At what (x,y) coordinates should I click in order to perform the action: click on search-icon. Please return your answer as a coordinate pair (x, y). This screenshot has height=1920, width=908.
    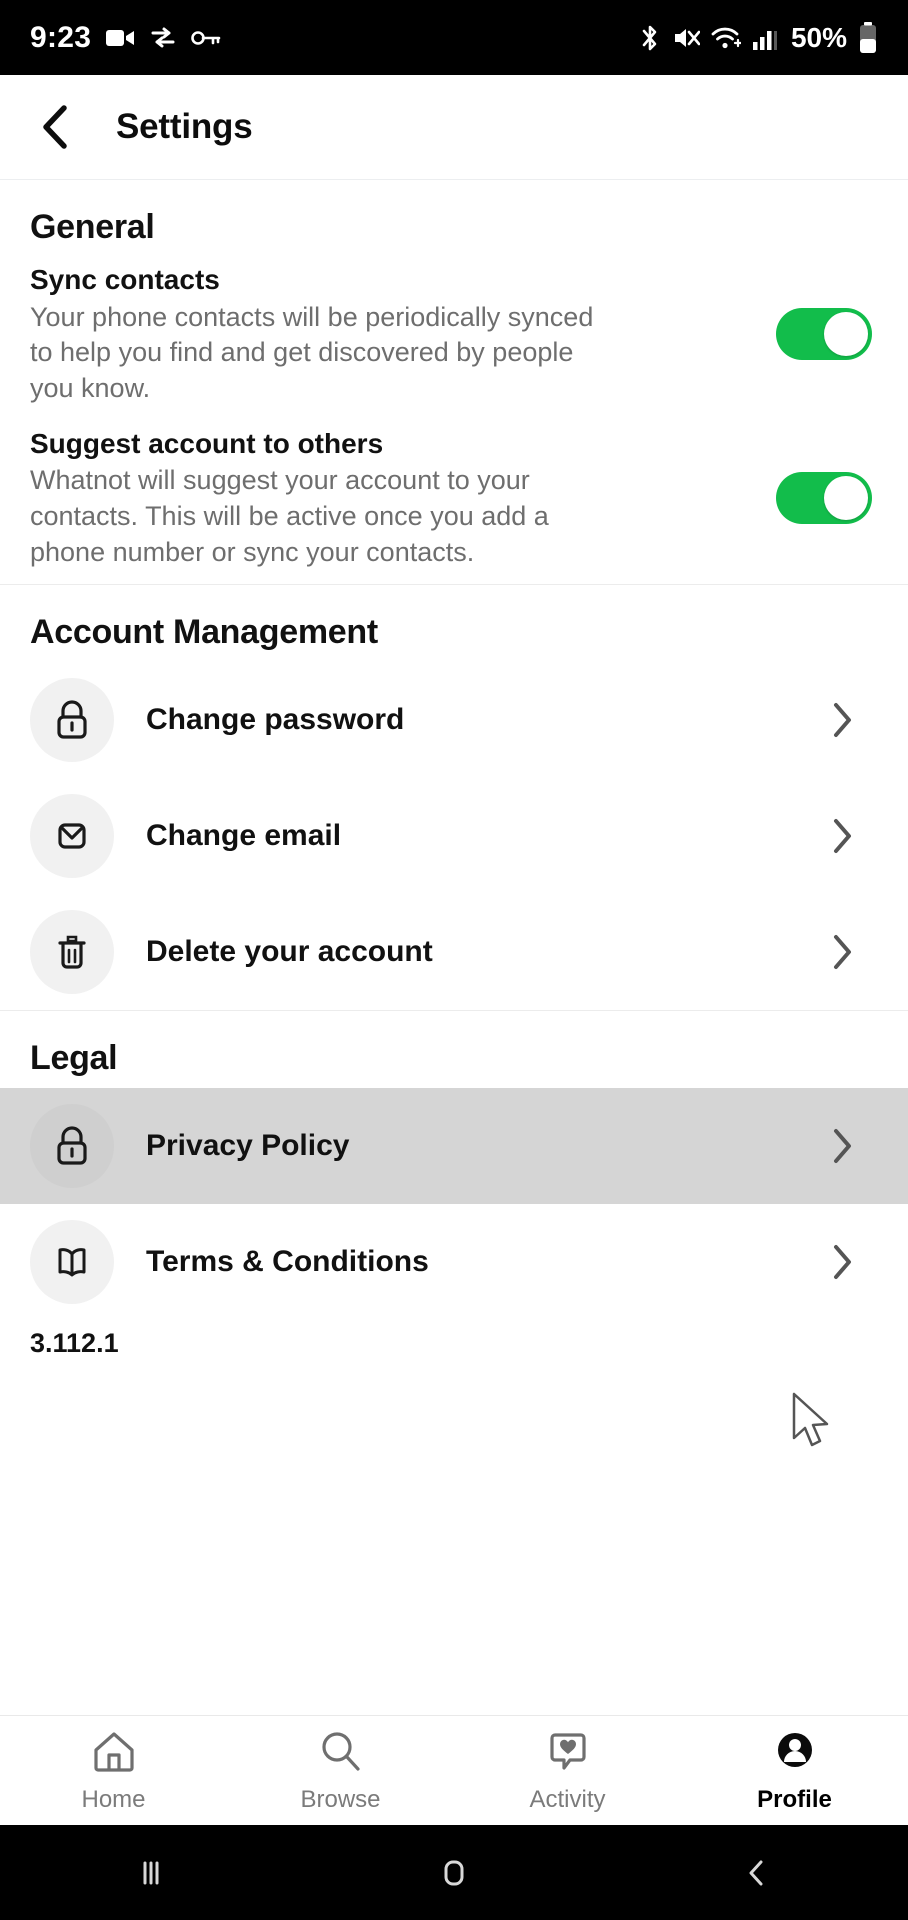
    Looking at the image, I should click on (341, 1753).